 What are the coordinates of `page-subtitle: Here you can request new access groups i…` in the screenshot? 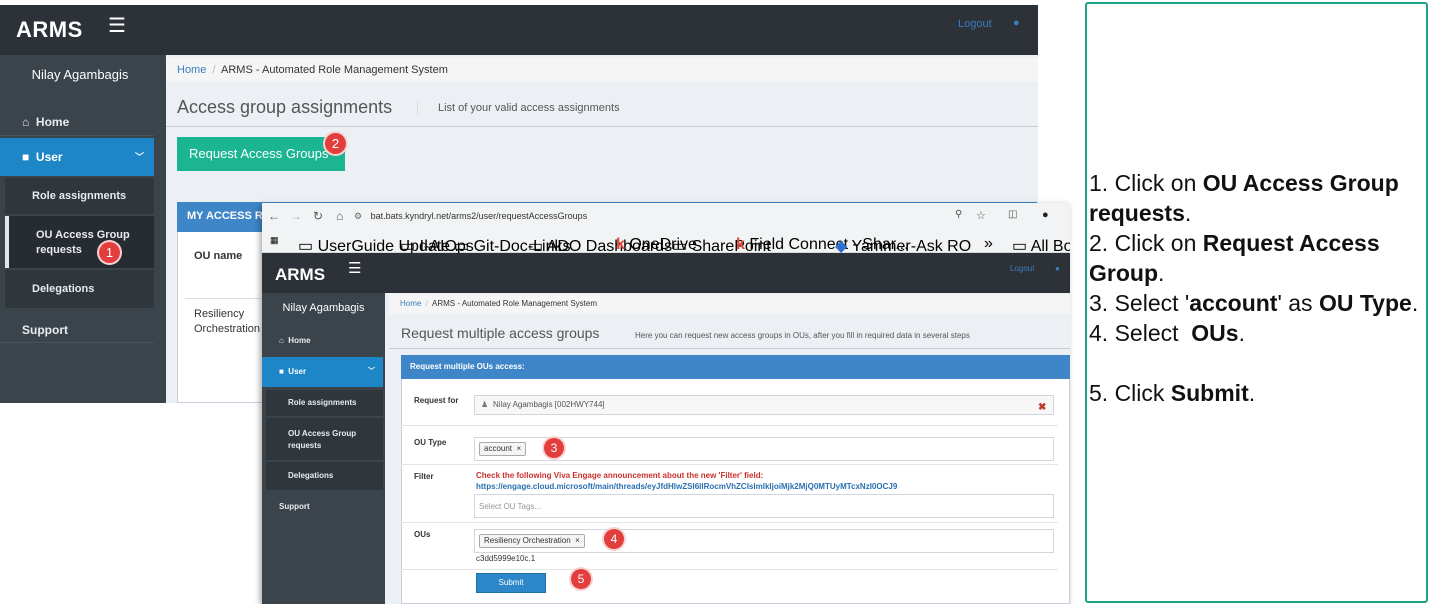 It's located at (802, 335).